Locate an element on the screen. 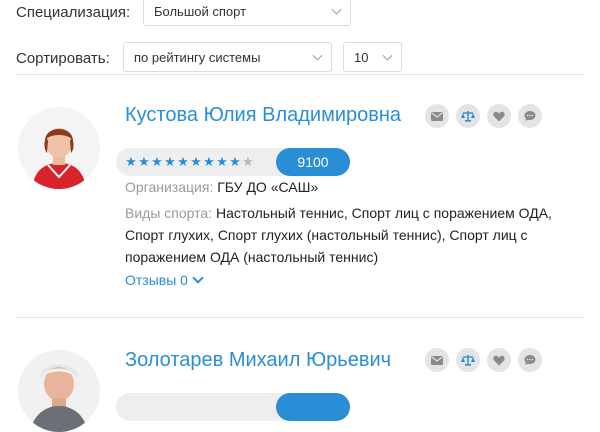 The width and height of the screenshot is (600, 432). coach-name-link: Золотарев Михаил Юрьевич is located at coordinates (258, 360).